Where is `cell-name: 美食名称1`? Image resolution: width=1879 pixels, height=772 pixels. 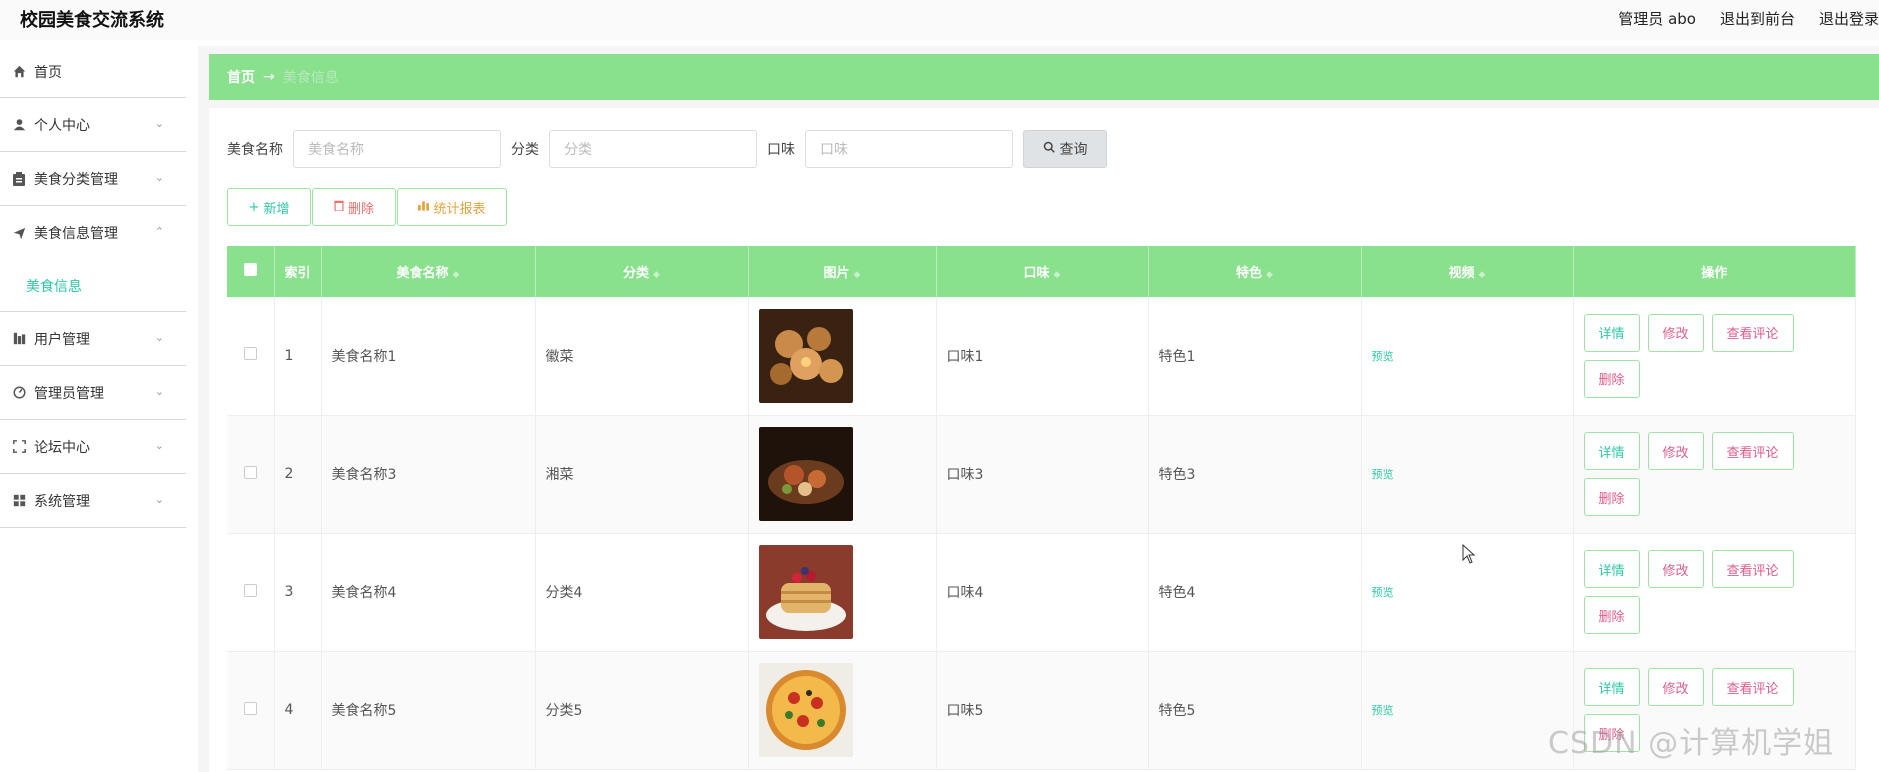
cell-name: 美食名称1 is located at coordinates (428, 356).